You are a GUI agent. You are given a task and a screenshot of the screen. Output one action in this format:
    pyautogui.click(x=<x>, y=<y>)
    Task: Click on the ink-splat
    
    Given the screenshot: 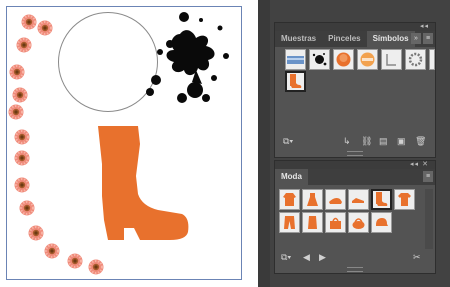 What is the action you would take?
    pyautogui.click(x=188, y=60)
    